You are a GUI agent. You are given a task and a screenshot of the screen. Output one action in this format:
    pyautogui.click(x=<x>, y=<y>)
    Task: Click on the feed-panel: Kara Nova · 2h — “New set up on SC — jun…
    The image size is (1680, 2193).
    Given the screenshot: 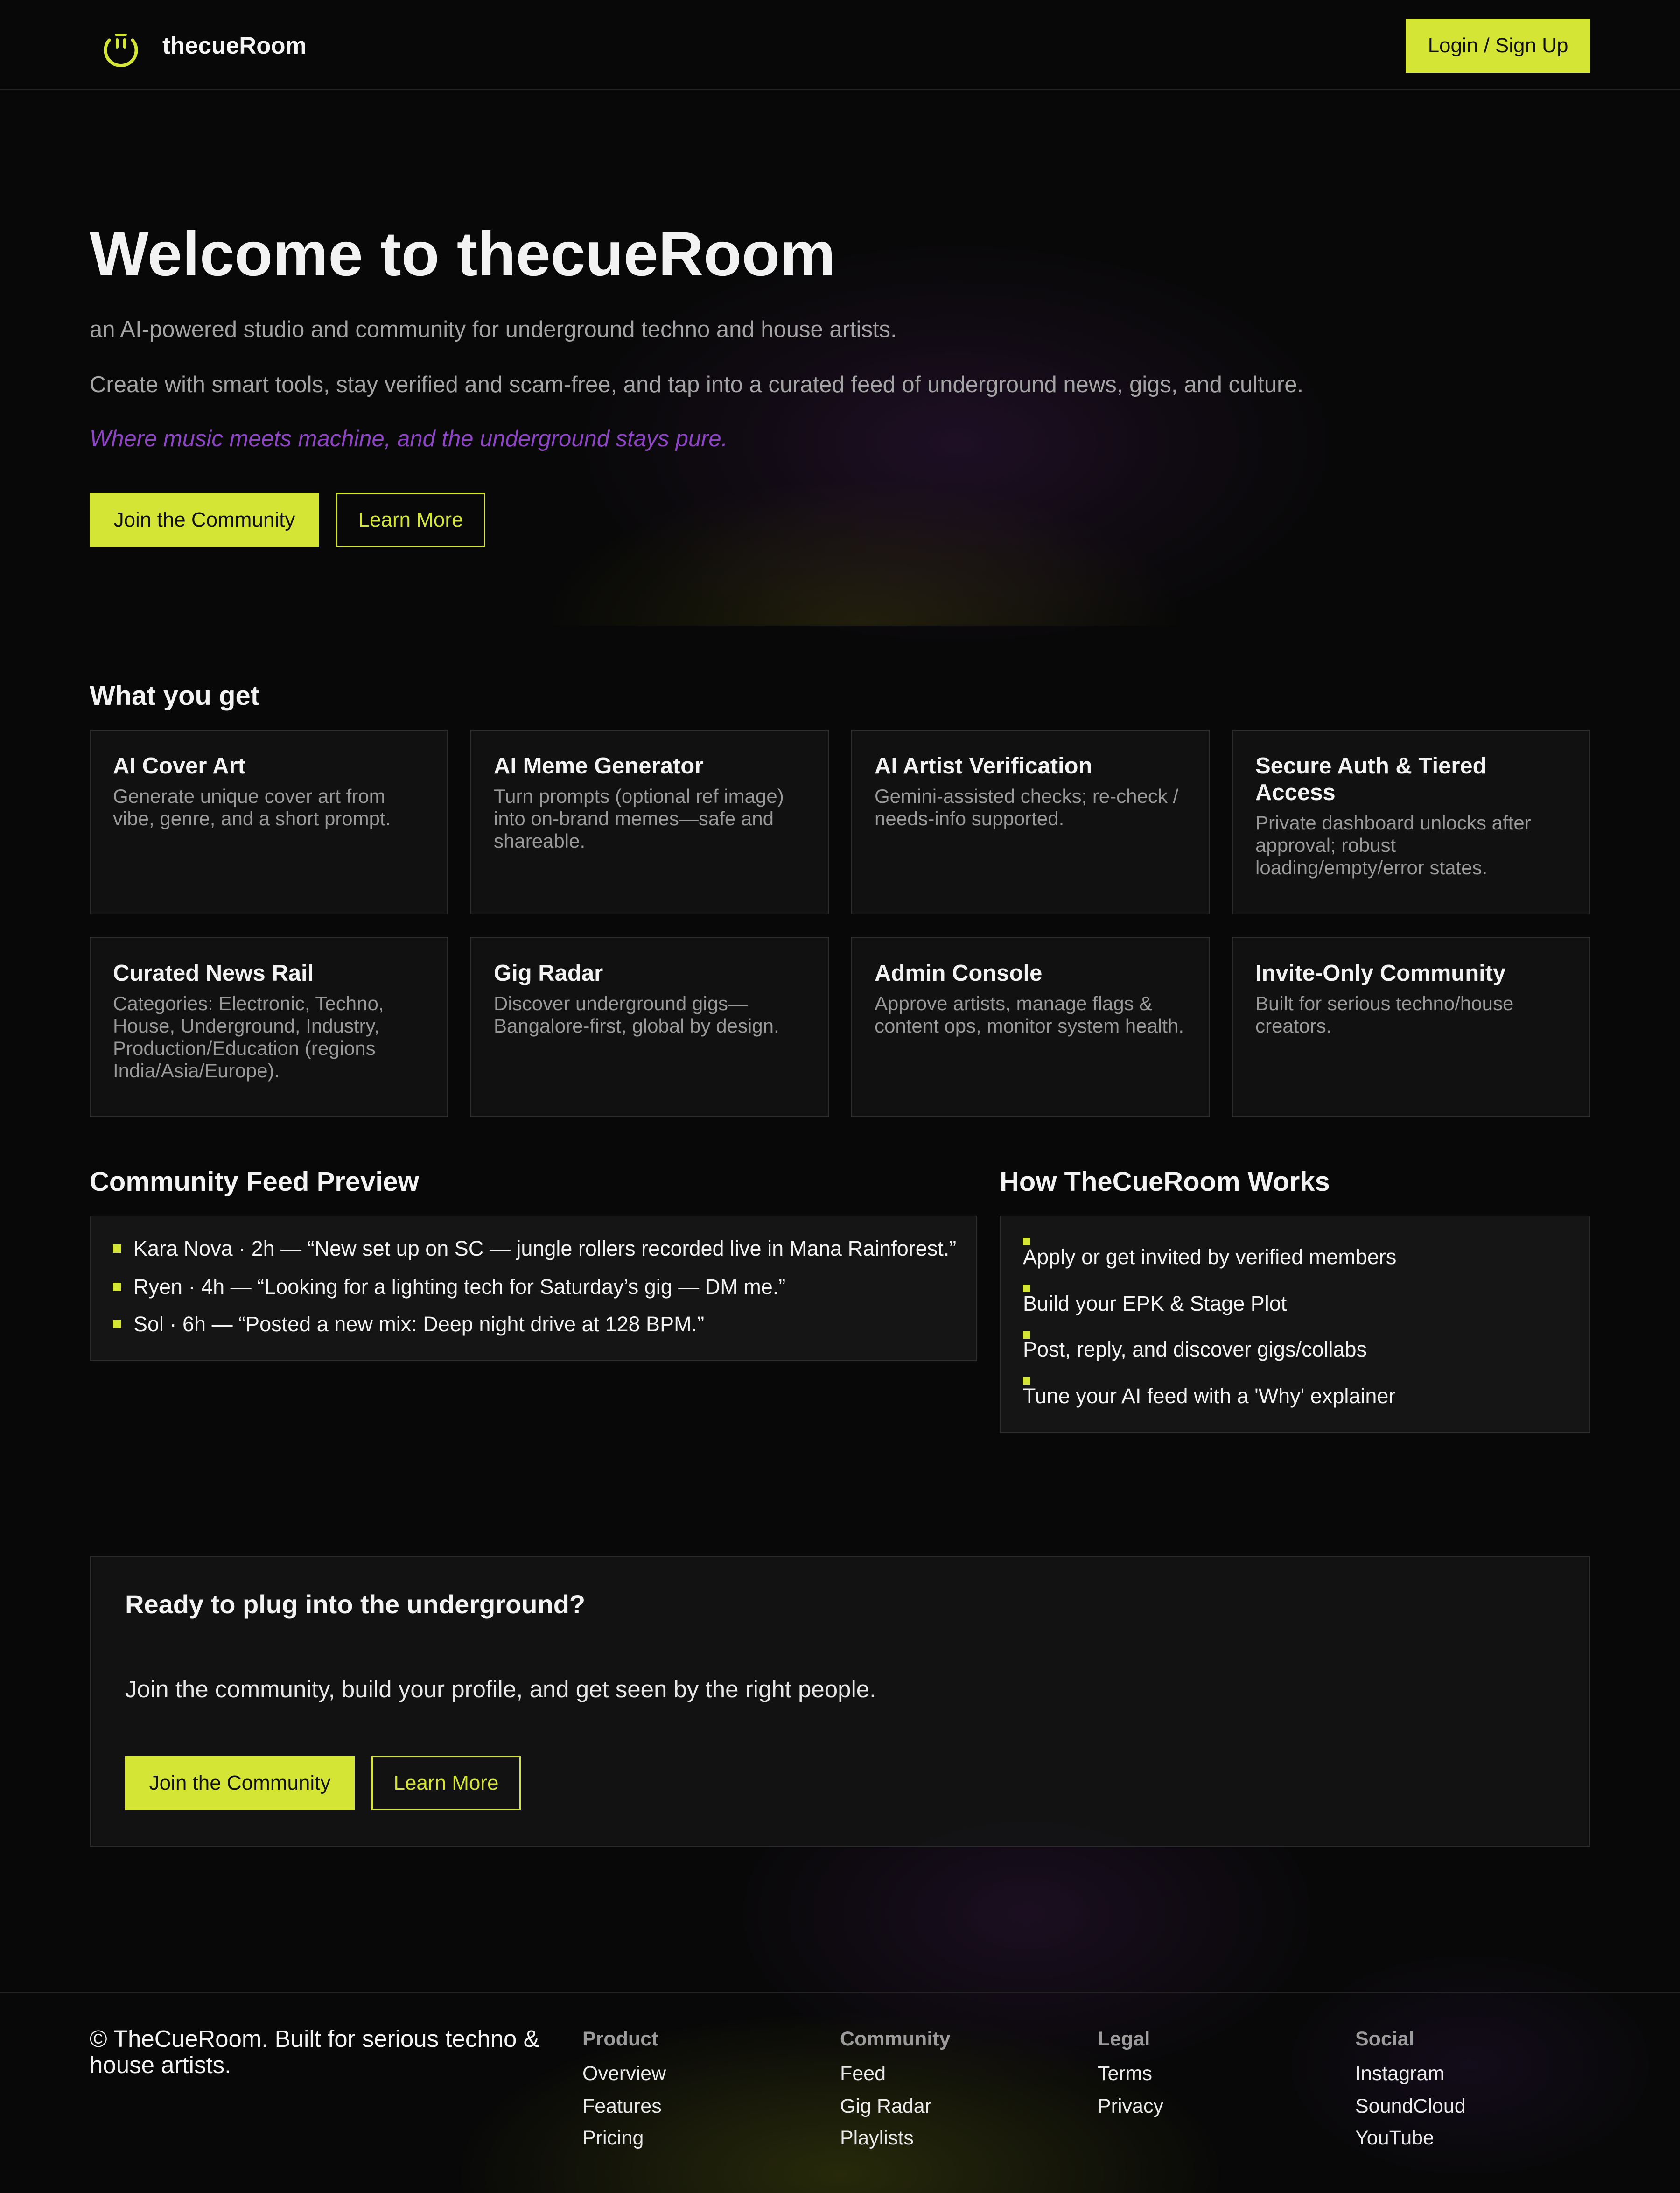 What is the action you would take?
    pyautogui.click(x=533, y=1288)
    